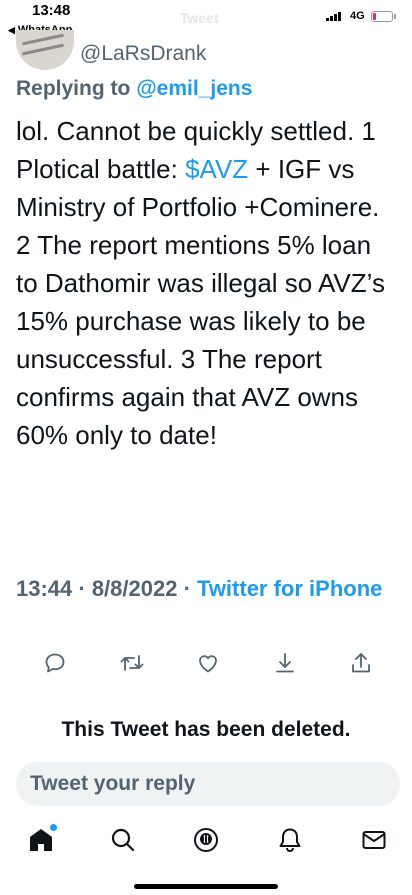 This screenshot has width=412, height=895. I want to click on replying-label: Replying to, so click(73, 88).